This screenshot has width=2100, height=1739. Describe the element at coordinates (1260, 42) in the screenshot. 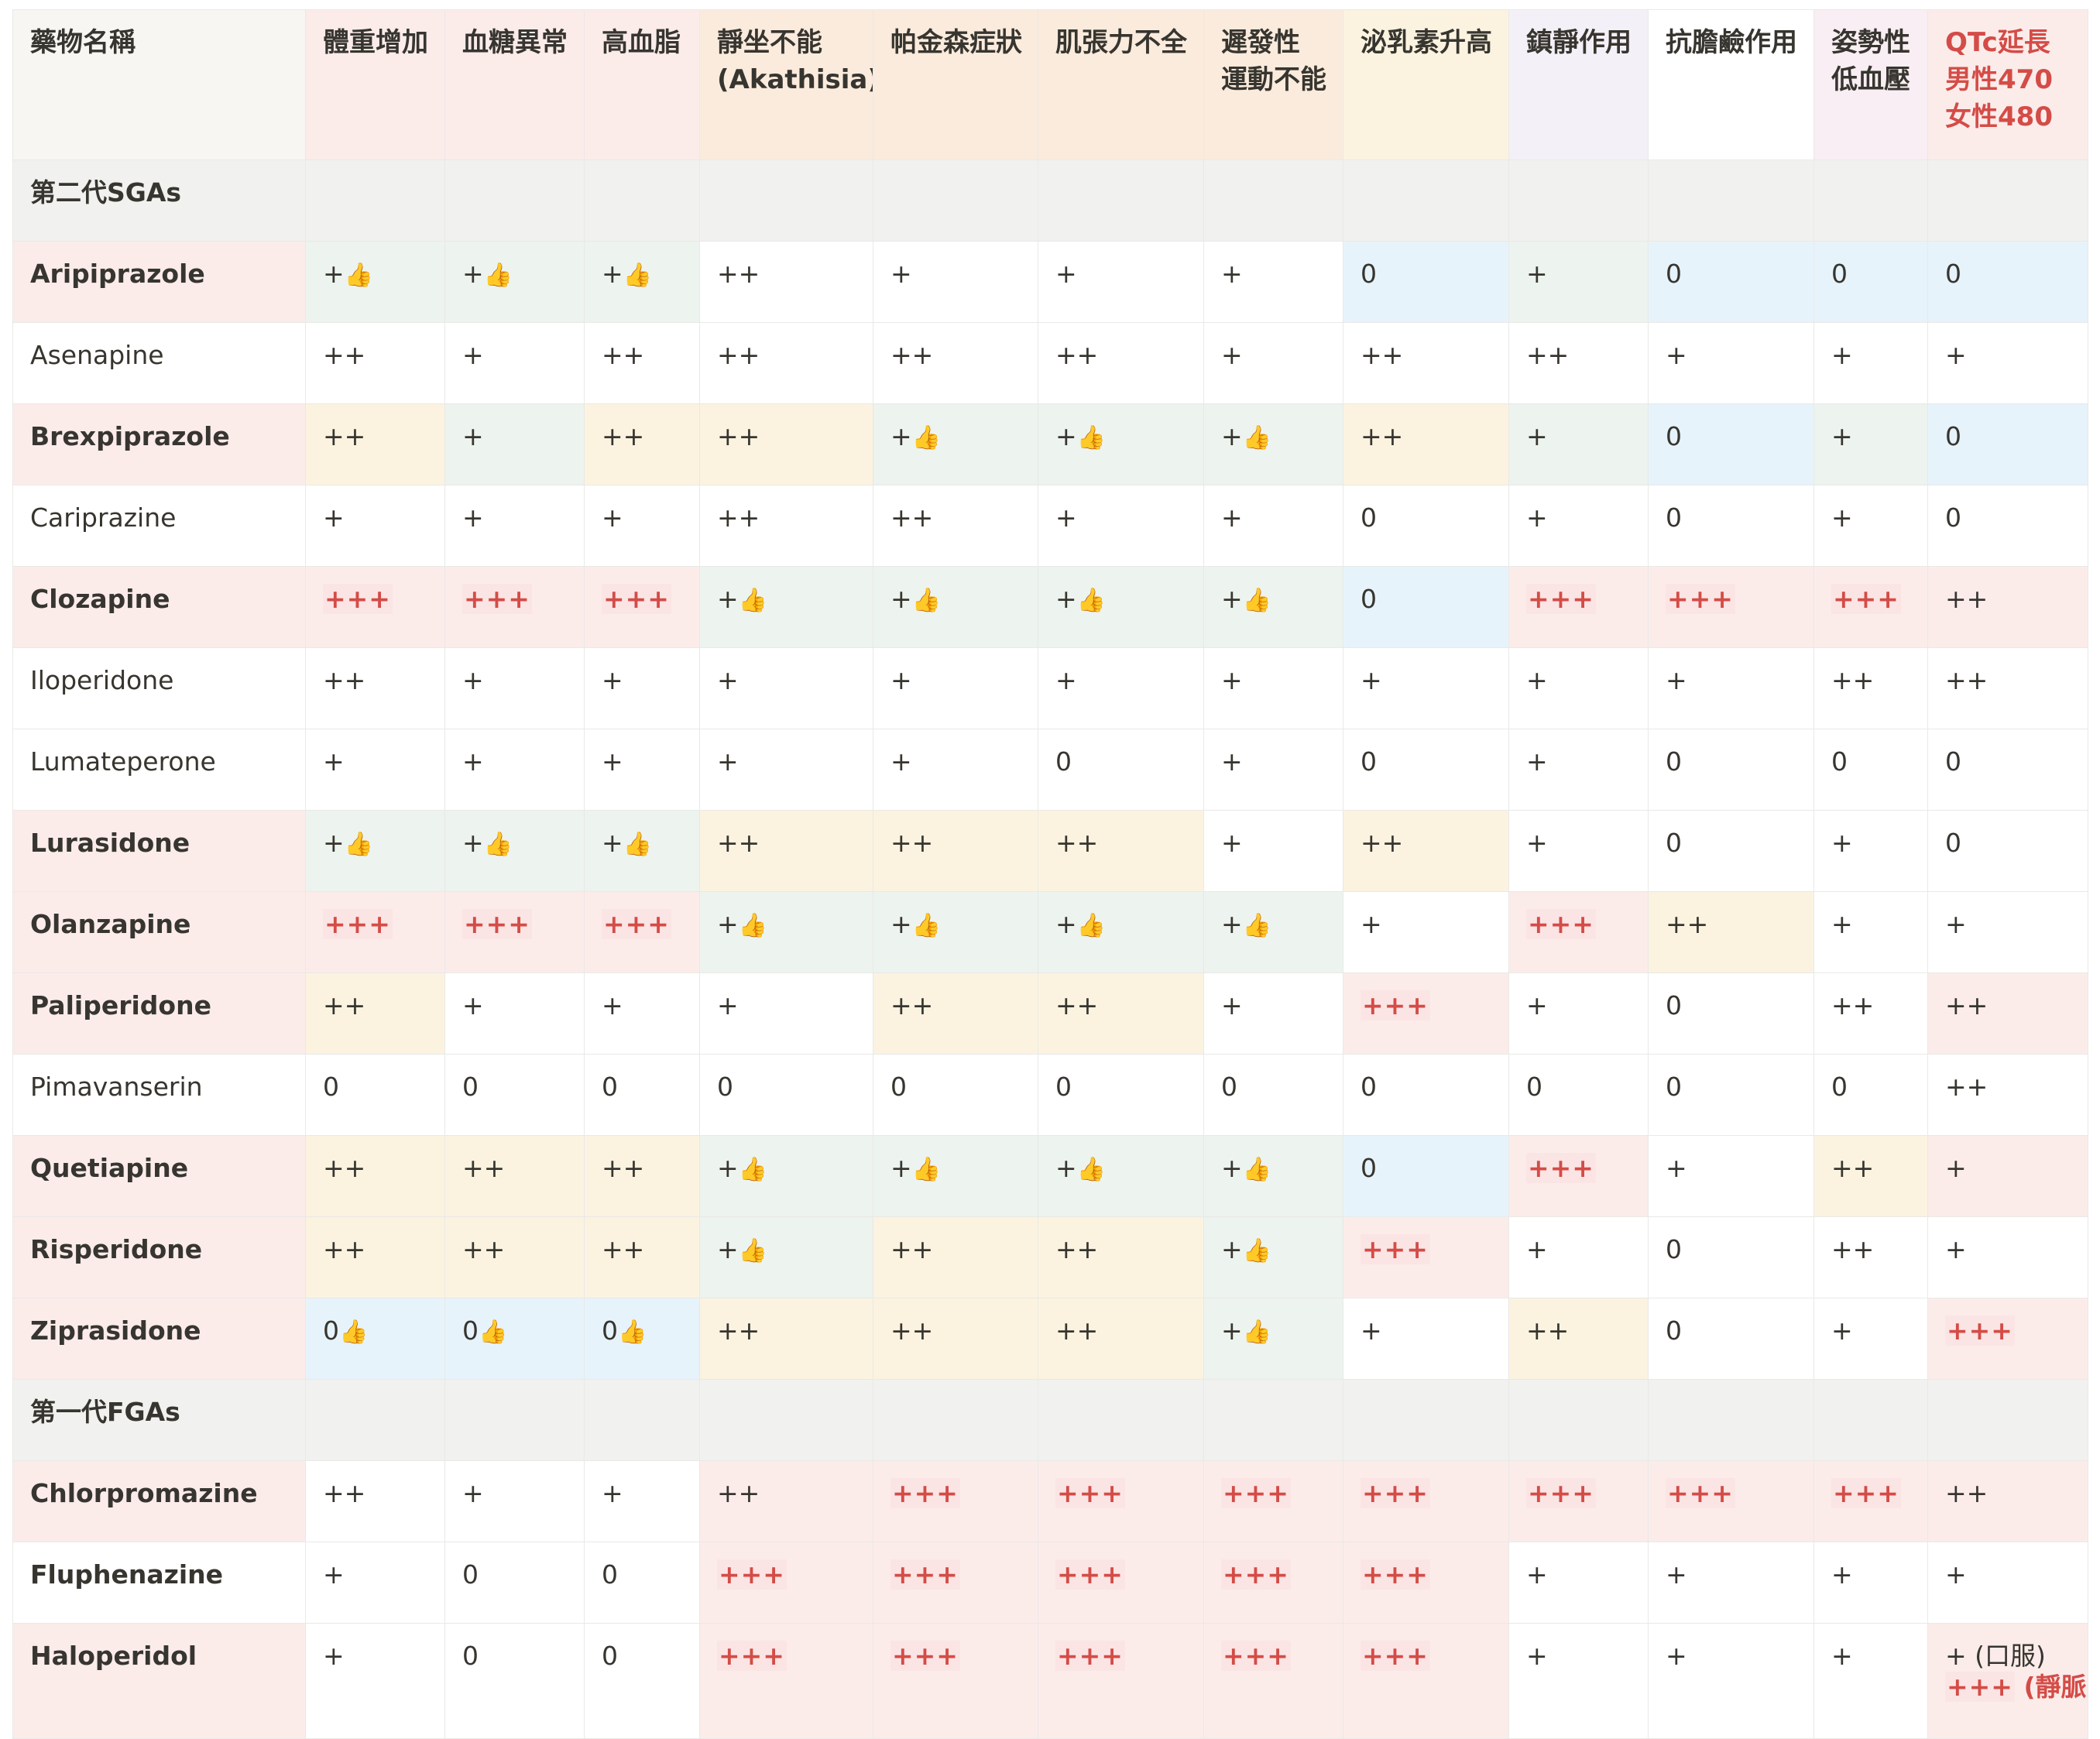

I see `column-header-label: 遲發性` at that location.